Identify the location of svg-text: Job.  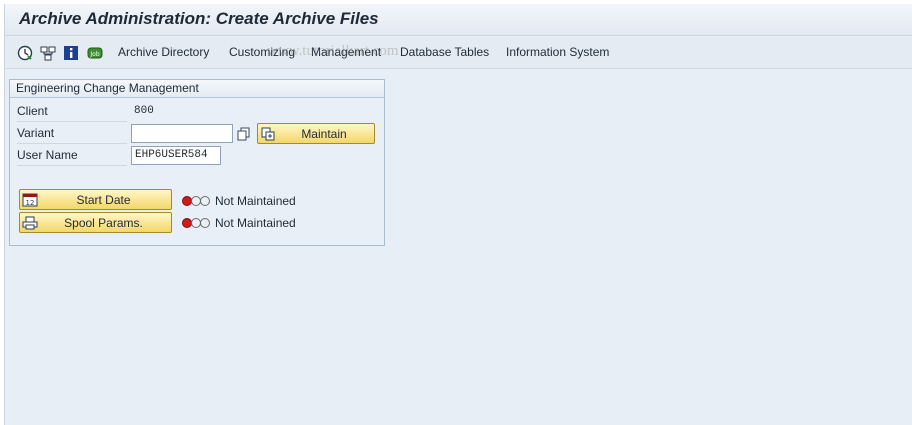
(94, 54).